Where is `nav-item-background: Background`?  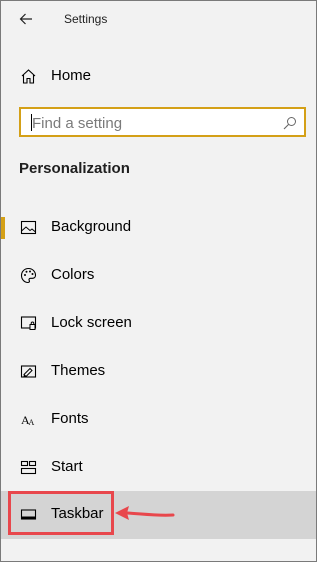
nav-item-background: Background is located at coordinates (158, 228).